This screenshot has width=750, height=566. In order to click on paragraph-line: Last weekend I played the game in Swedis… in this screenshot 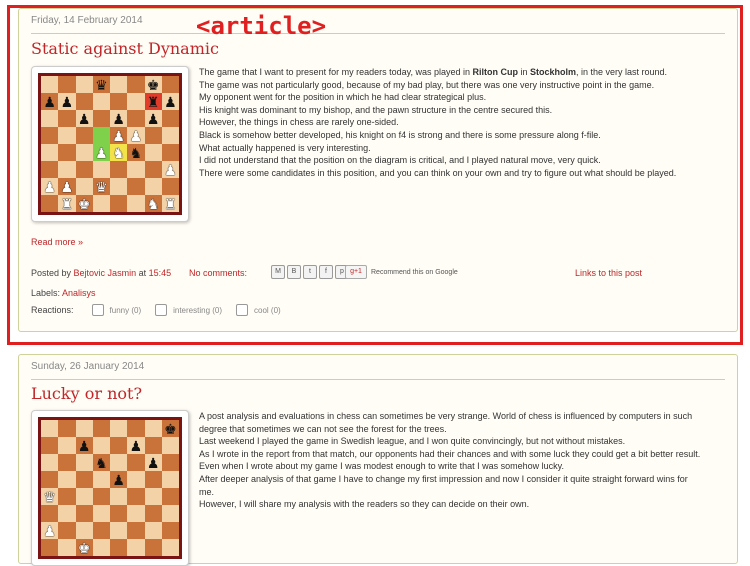, I will do `click(412, 441)`.